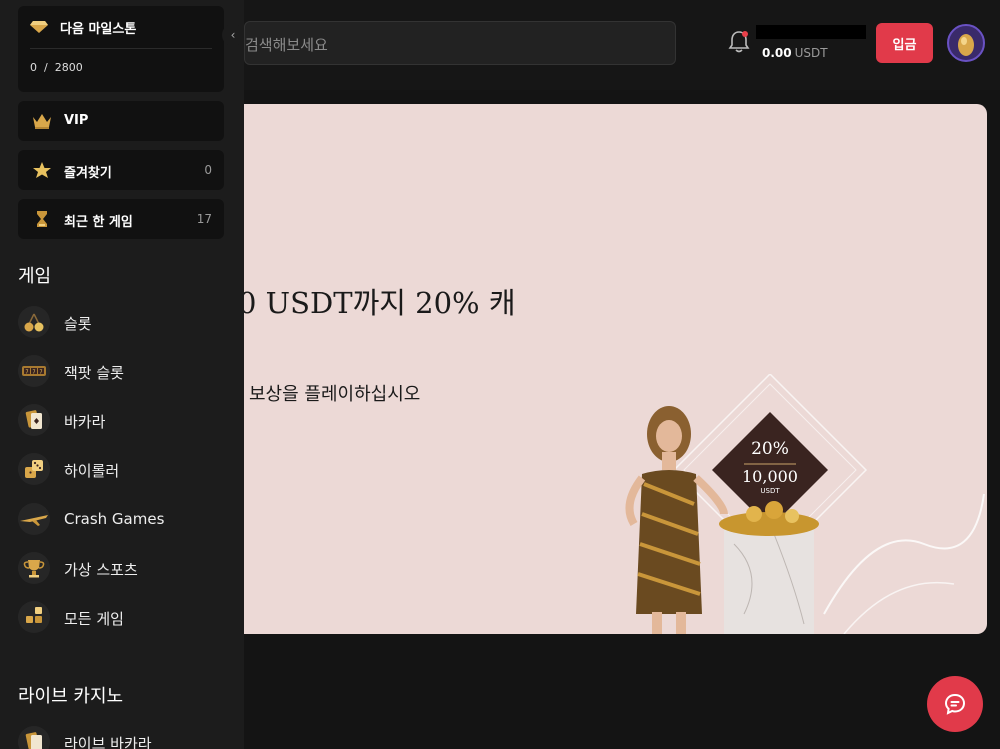 This screenshot has height=749, width=1000. What do you see at coordinates (777, 53) in the screenshot?
I see `wallet-amount: 0.00` at bounding box center [777, 53].